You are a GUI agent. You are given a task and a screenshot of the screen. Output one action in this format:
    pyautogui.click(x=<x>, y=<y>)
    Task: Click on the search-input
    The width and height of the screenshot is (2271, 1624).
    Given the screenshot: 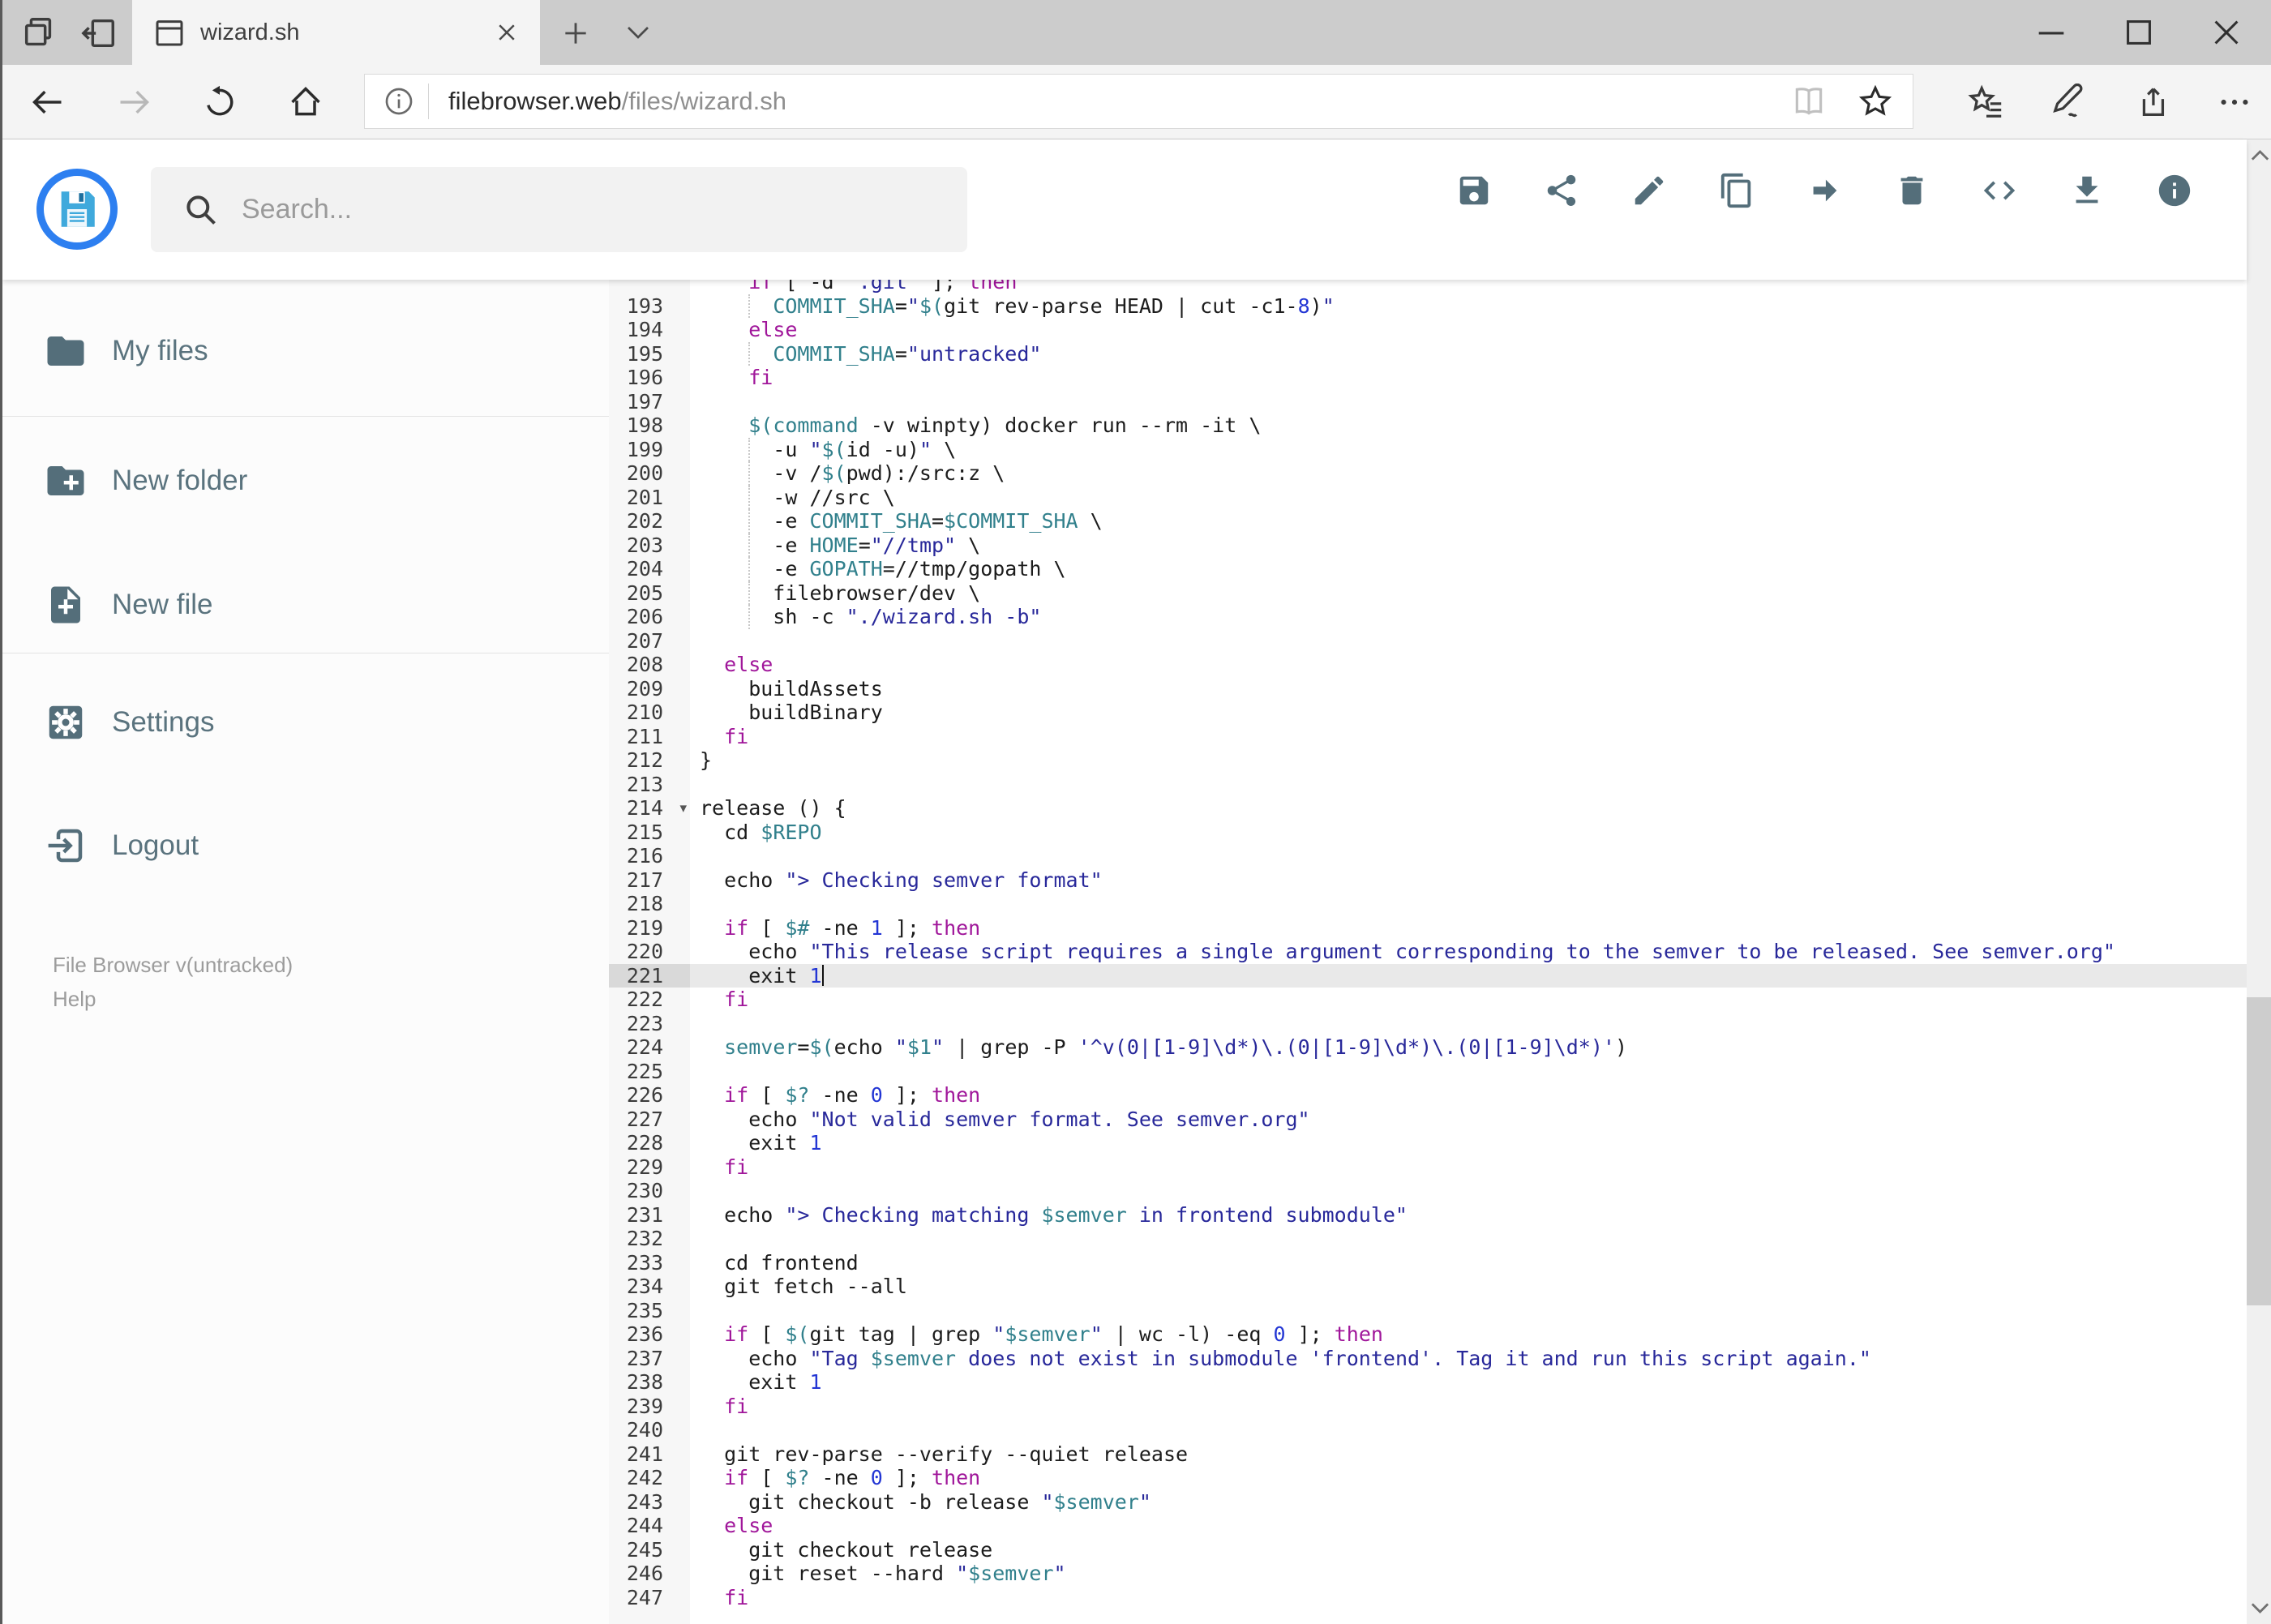 What is the action you would take?
    pyautogui.click(x=603, y=210)
    